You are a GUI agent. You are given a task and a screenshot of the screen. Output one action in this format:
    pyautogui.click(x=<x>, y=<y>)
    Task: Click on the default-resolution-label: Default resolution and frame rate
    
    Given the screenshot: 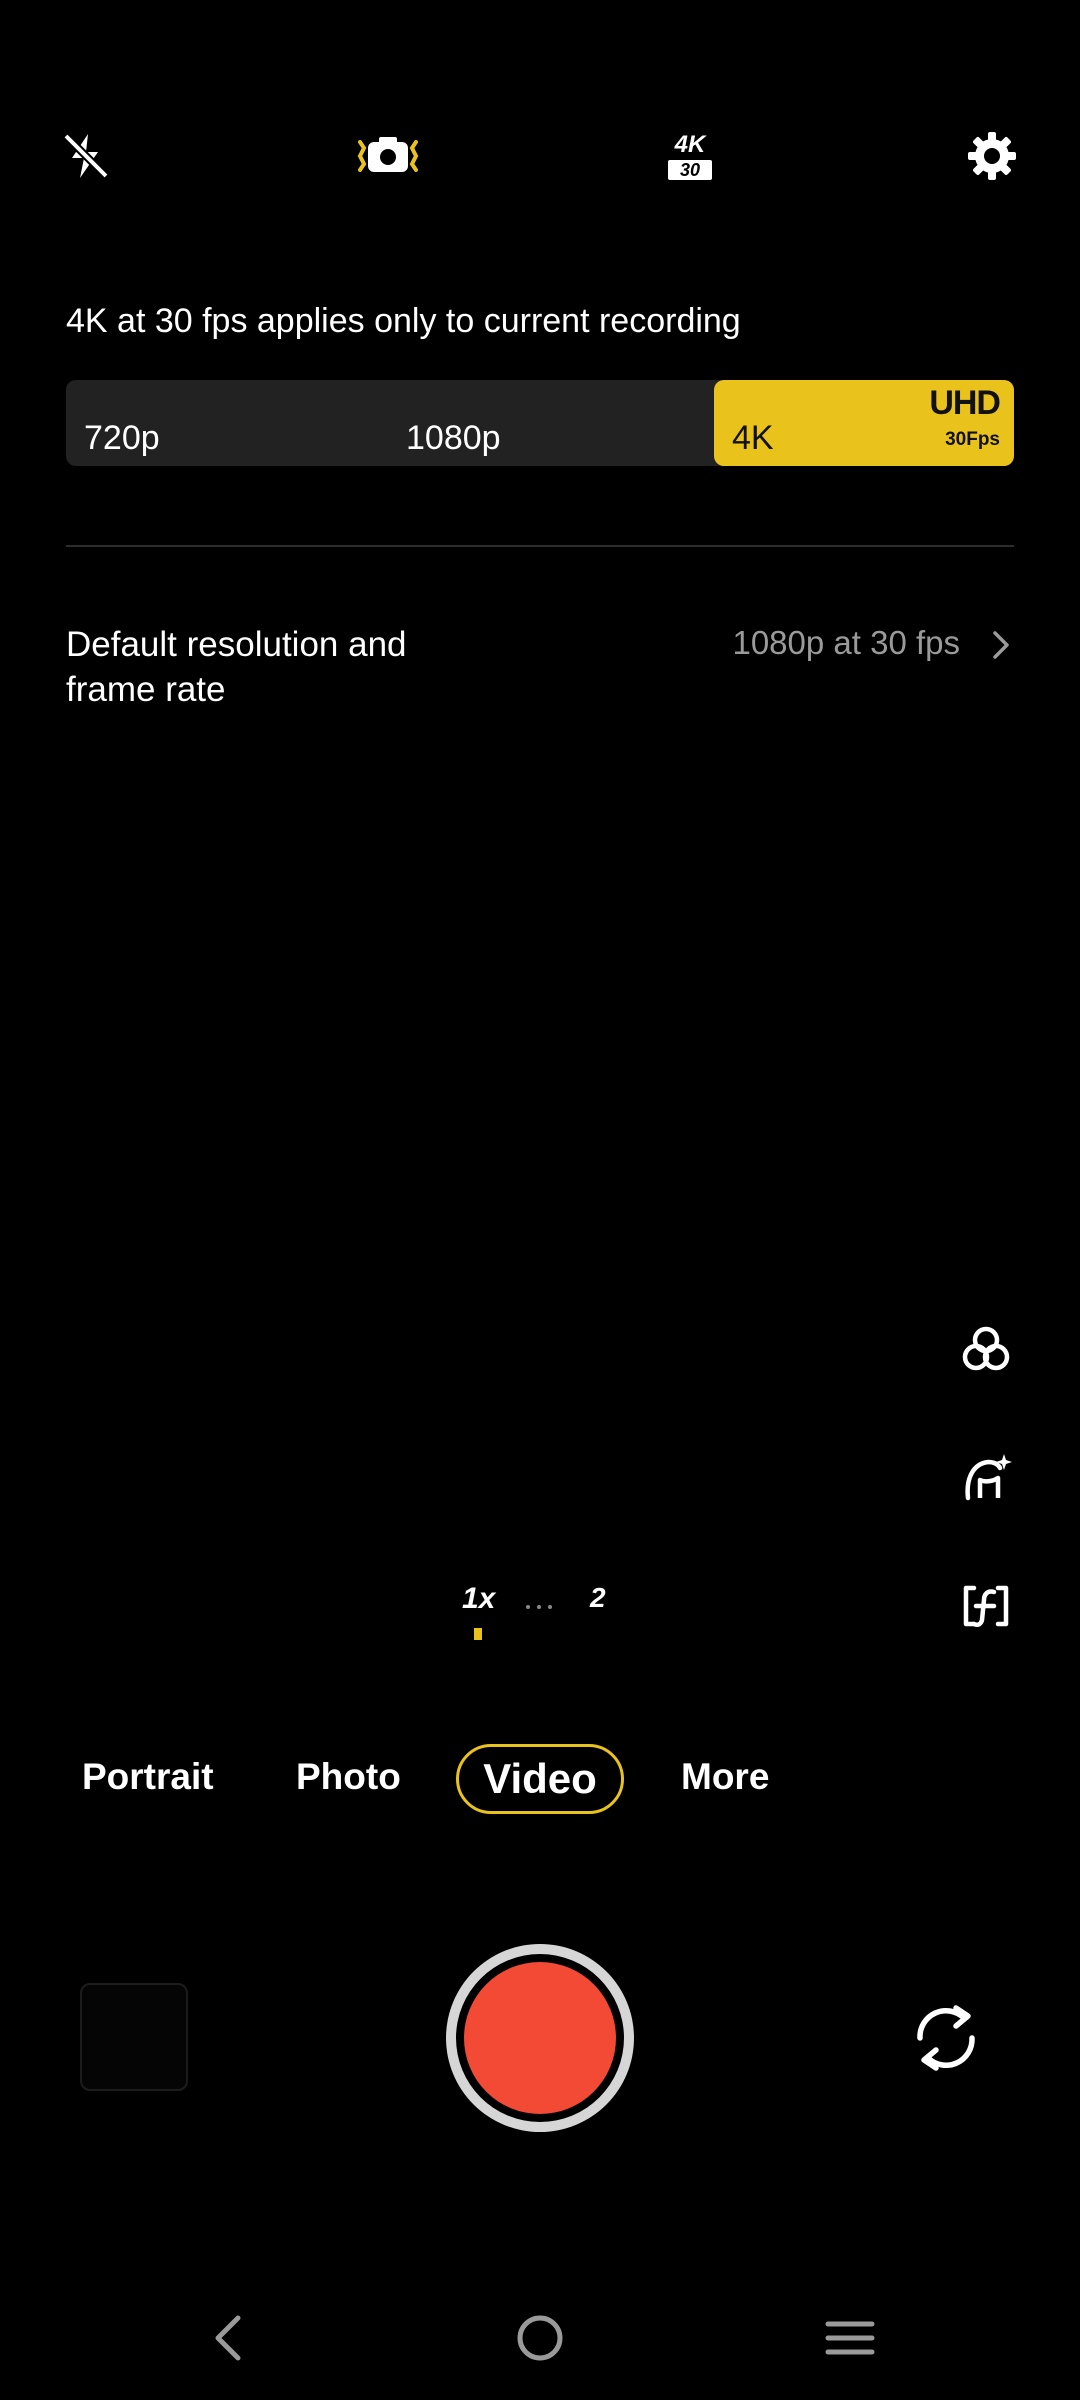 What is the action you would take?
    pyautogui.click(x=281, y=667)
    